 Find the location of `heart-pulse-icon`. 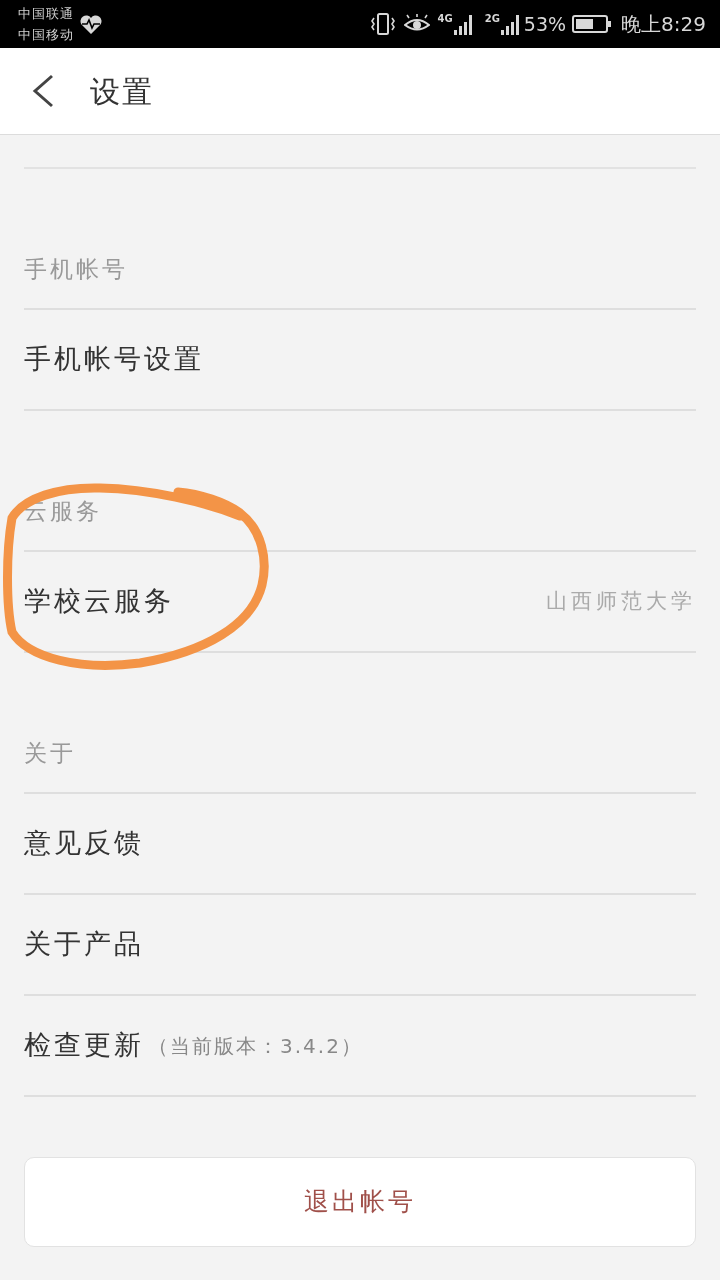

heart-pulse-icon is located at coordinates (91, 24).